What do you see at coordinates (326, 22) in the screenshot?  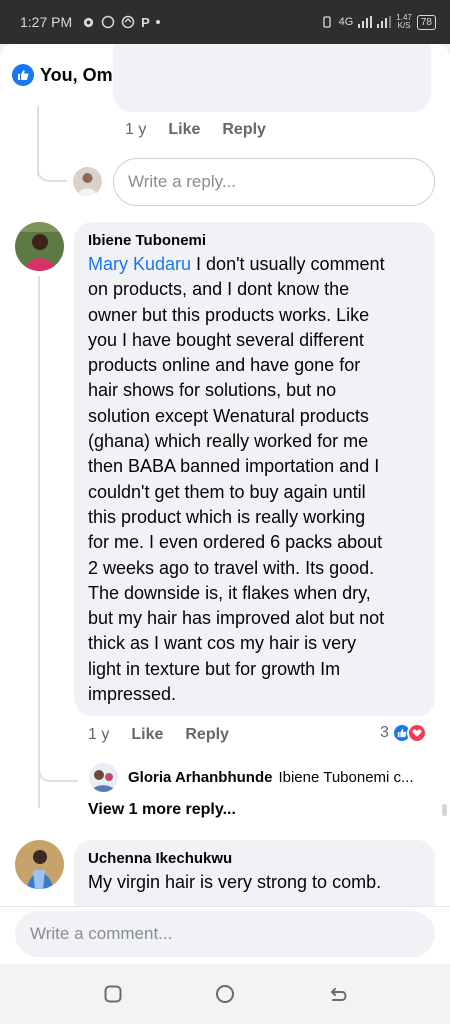 I see `vibrate-icon` at bounding box center [326, 22].